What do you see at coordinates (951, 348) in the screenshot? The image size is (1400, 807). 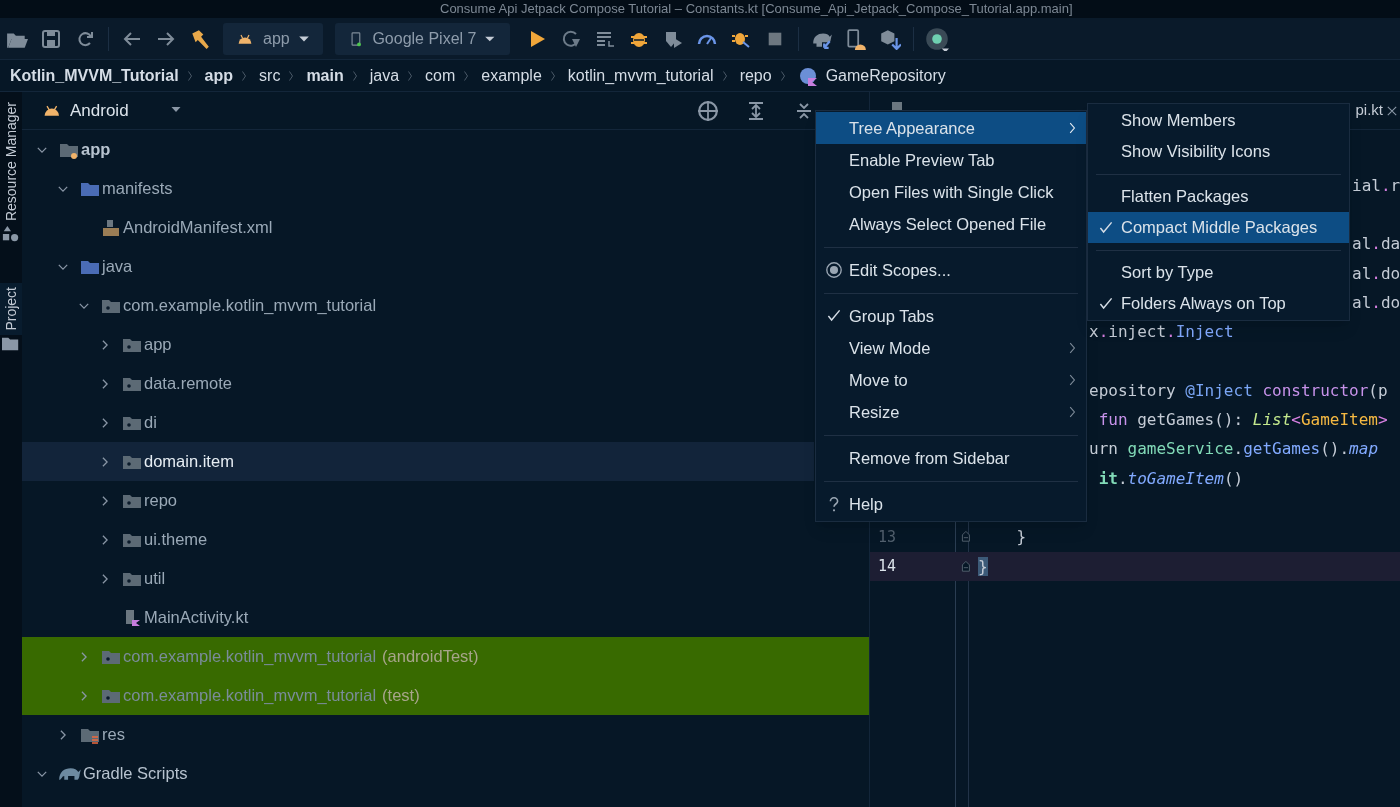 I see `menu-item: View Mode` at bounding box center [951, 348].